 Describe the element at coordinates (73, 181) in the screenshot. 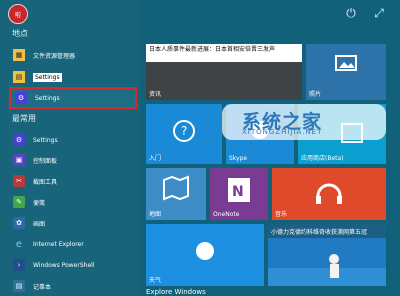

I see `list-item-snipping-tool: ✂ 截图工具` at that location.